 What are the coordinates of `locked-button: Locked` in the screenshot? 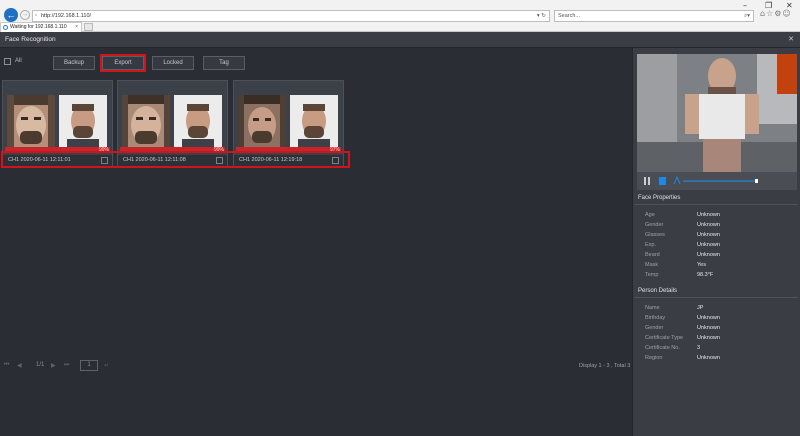 It's located at (173, 63).